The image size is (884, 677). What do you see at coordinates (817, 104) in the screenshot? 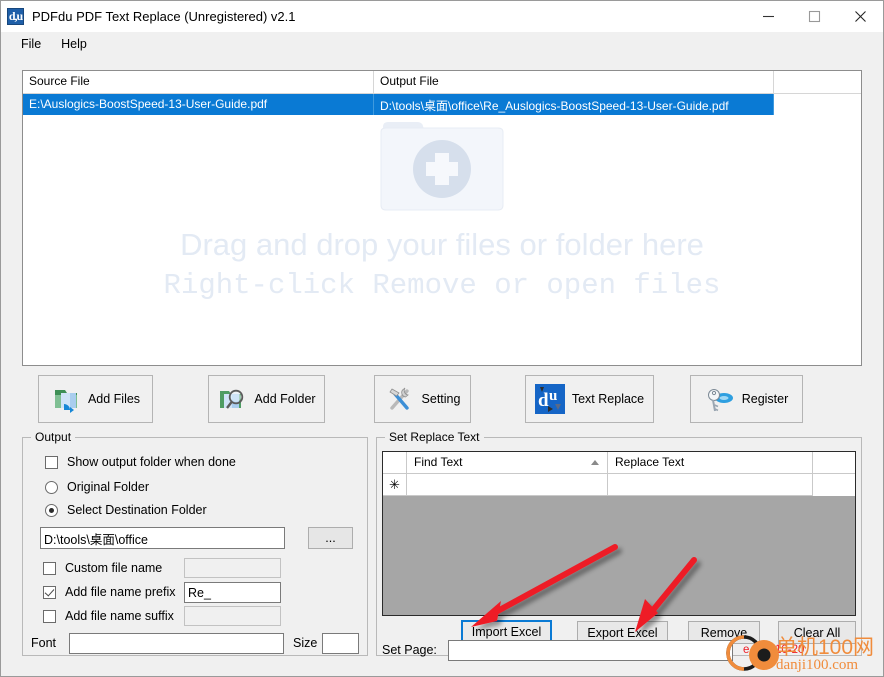
I see `cell-blank` at bounding box center [817, 104].